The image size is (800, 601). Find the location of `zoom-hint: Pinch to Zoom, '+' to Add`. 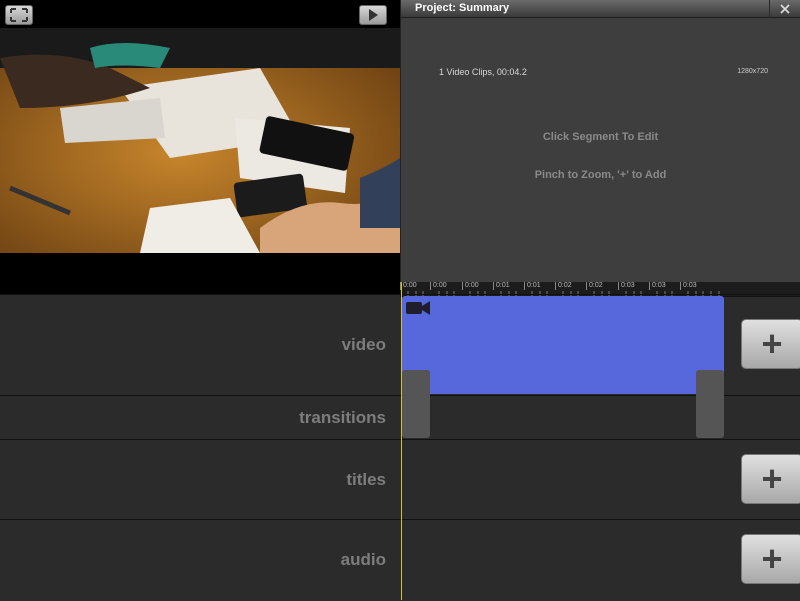

zoom-hint: Pinch to Zoom, '+' to Add is located at coordinates (600, 175).